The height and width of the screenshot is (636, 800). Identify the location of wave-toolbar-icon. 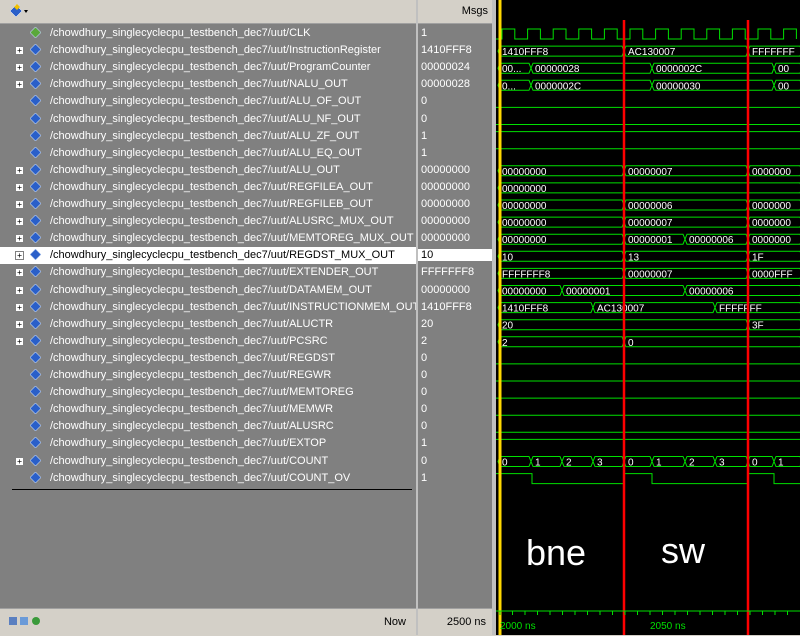
(19, 11).